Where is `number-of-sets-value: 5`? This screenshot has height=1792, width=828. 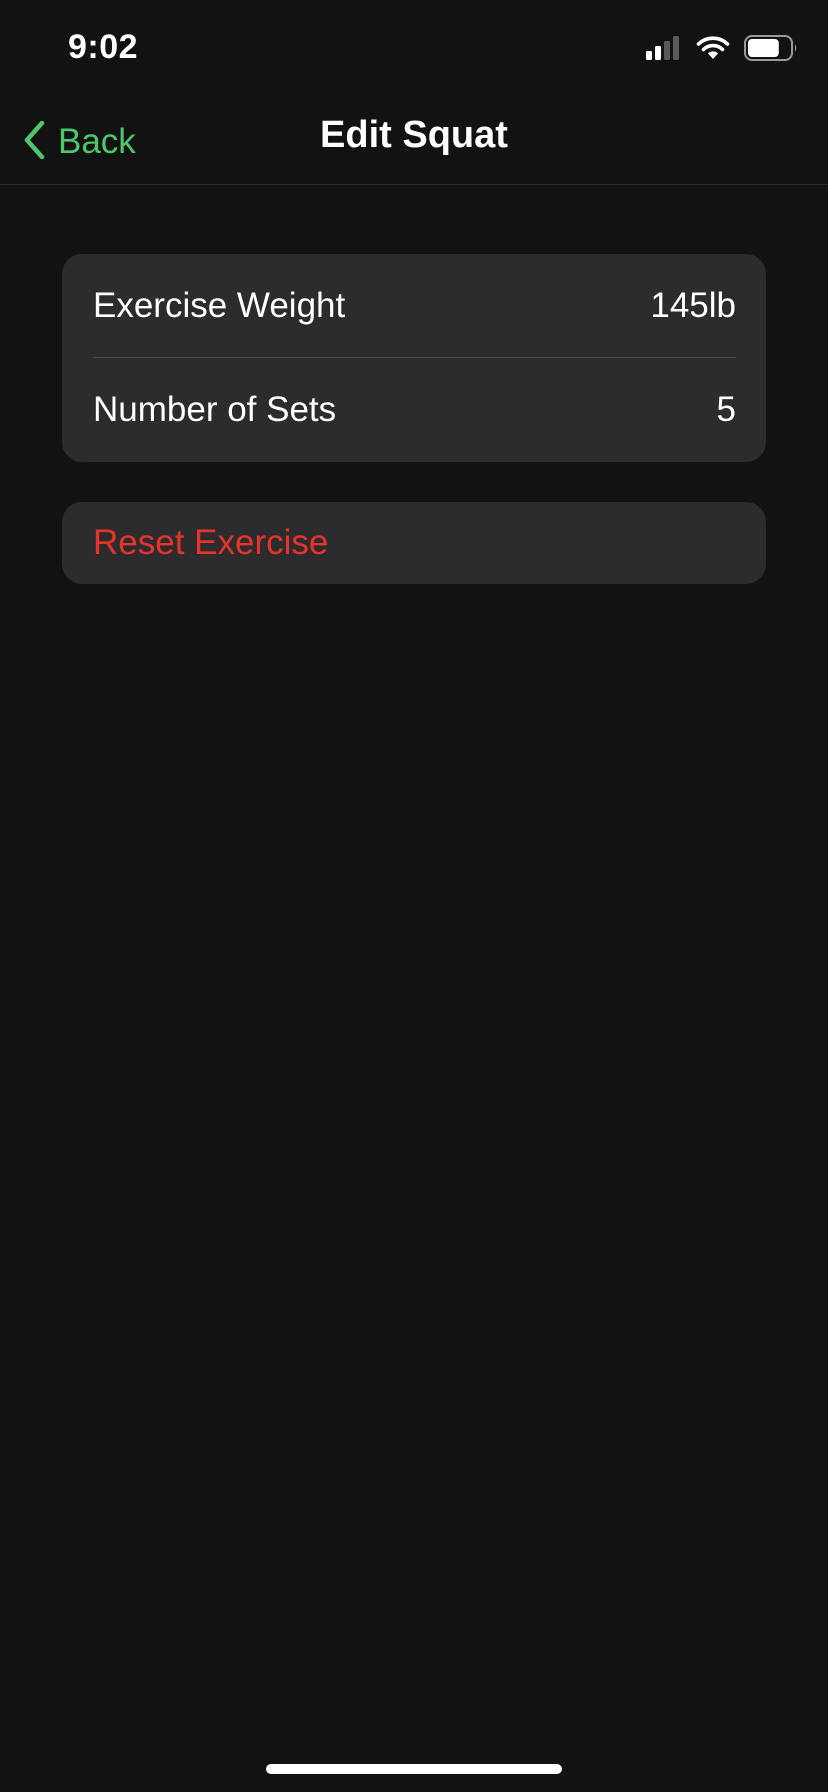 number-of-sets-value: 5 is located at coordinates (726, 409).